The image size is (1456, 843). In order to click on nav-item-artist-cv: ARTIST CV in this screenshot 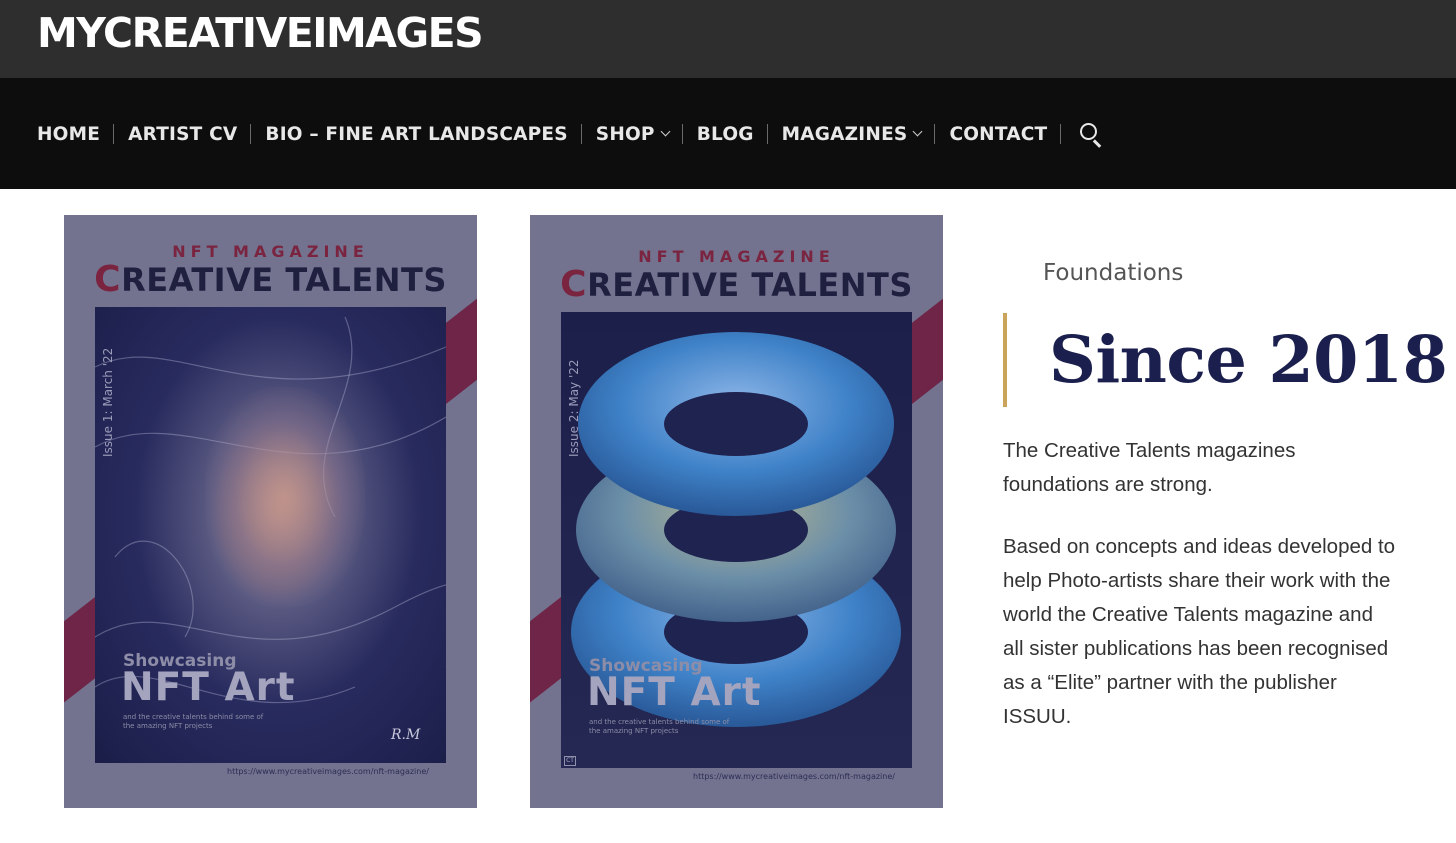, I will do `click(182, 134)`.